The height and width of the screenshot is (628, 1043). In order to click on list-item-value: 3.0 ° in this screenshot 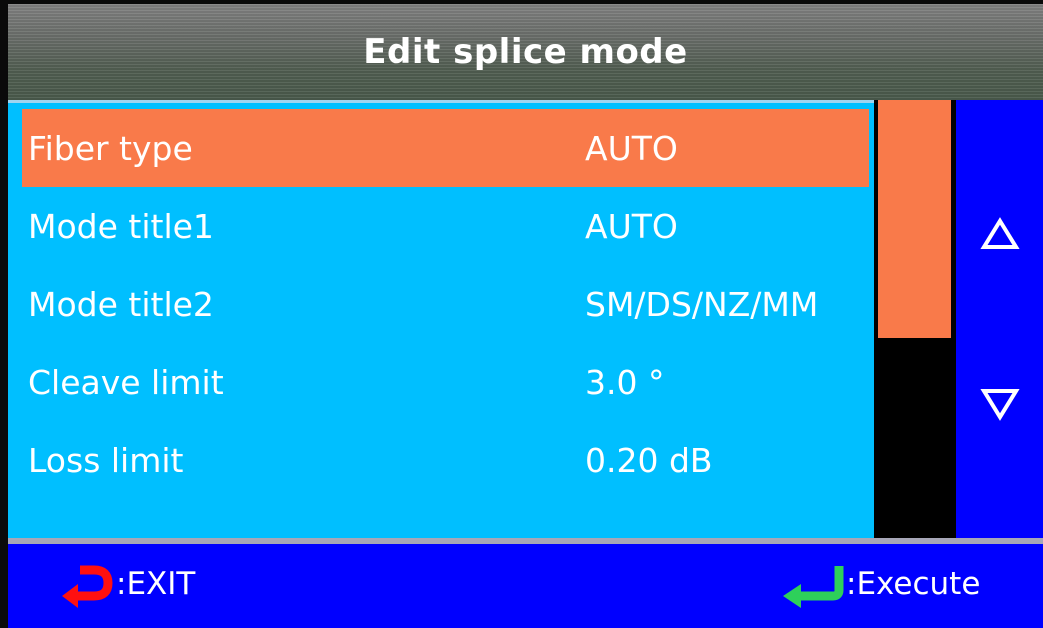, I will do `click(625, 382)`.